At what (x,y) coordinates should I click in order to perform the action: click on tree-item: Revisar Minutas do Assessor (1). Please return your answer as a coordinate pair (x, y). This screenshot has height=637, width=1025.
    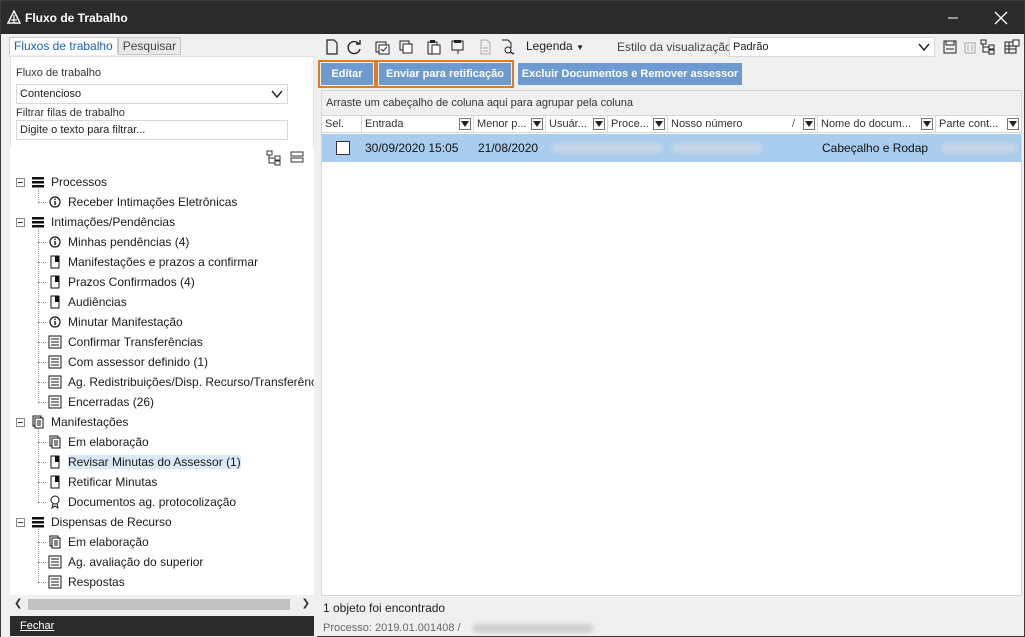
    Looking at the image, I should click on (139, 462).